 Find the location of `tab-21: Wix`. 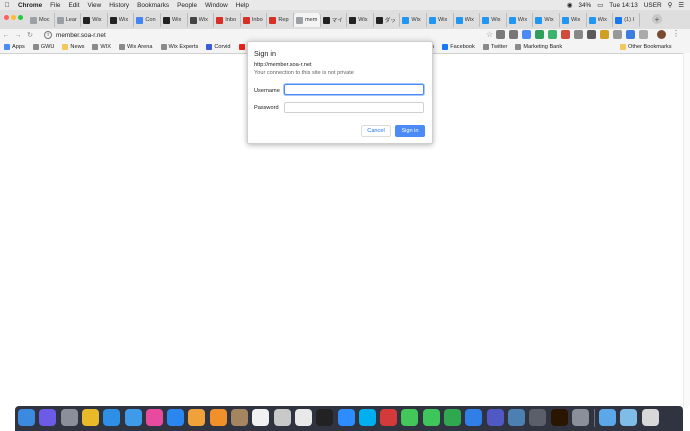

tab-21: Wix is located at coordinates (600, 20).